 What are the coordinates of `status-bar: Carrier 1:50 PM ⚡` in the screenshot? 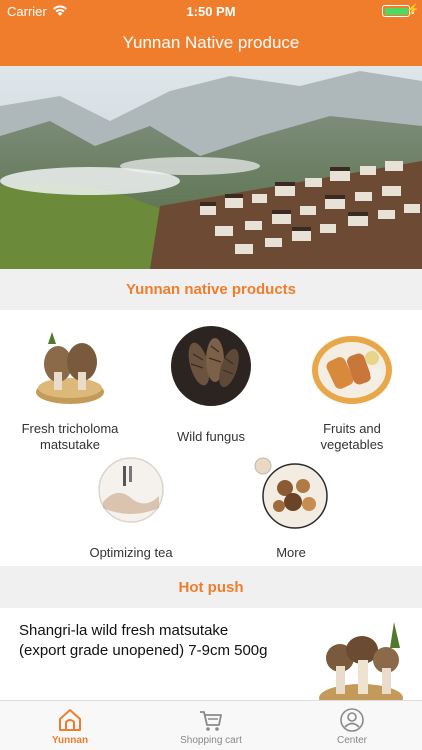 It's located at (211, 11).